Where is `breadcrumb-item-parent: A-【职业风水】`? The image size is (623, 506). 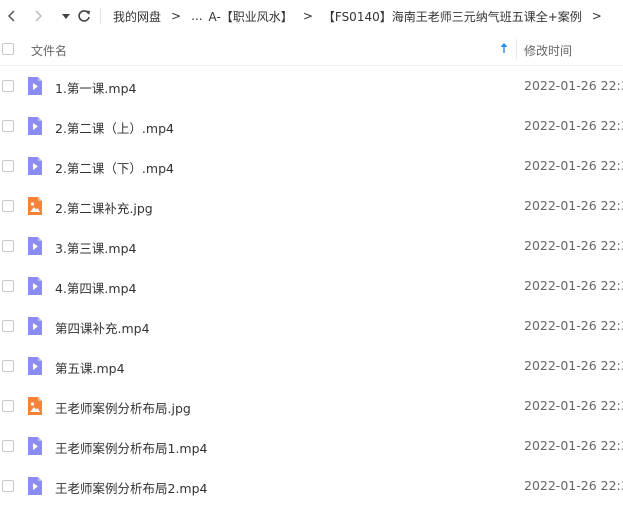
breadcrumb-item-parent: A-【职业风水】 is located at coordinates (251, 16).